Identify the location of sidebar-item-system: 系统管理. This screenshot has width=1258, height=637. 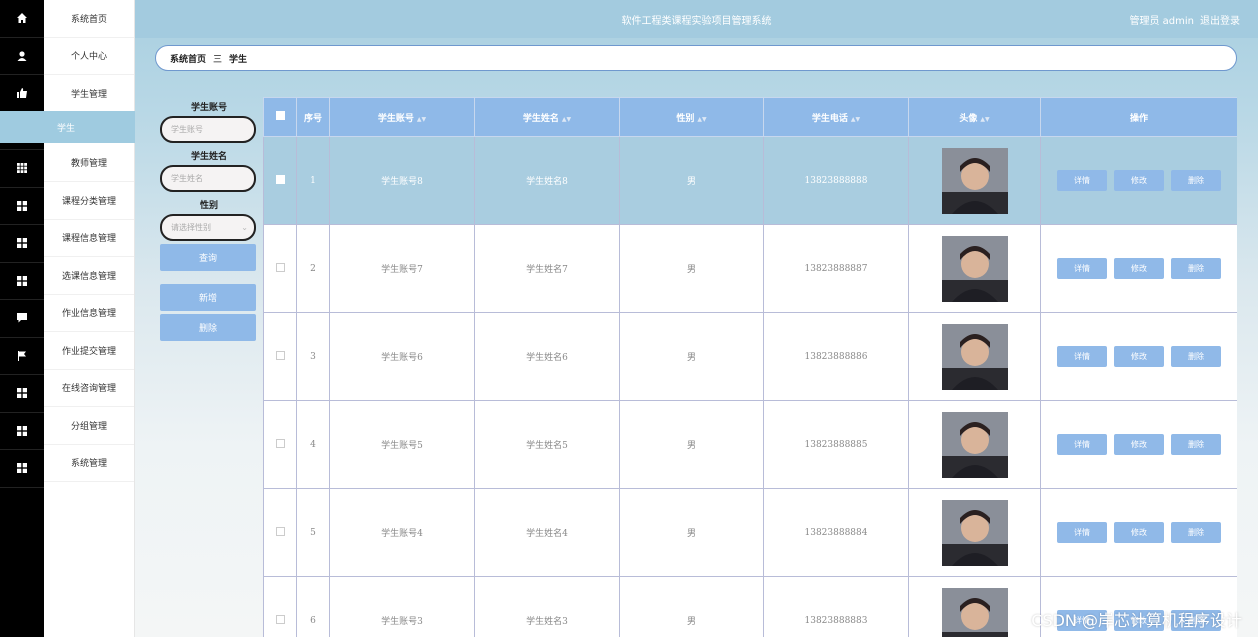
(89, 463).